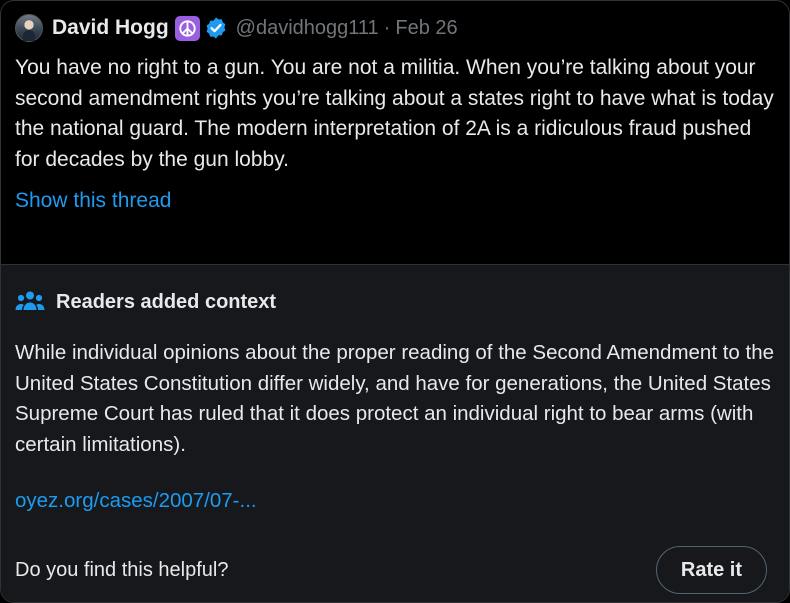 The height and width of the screenshot is (603, 790). I want to click on avatar, so click(29, 28).